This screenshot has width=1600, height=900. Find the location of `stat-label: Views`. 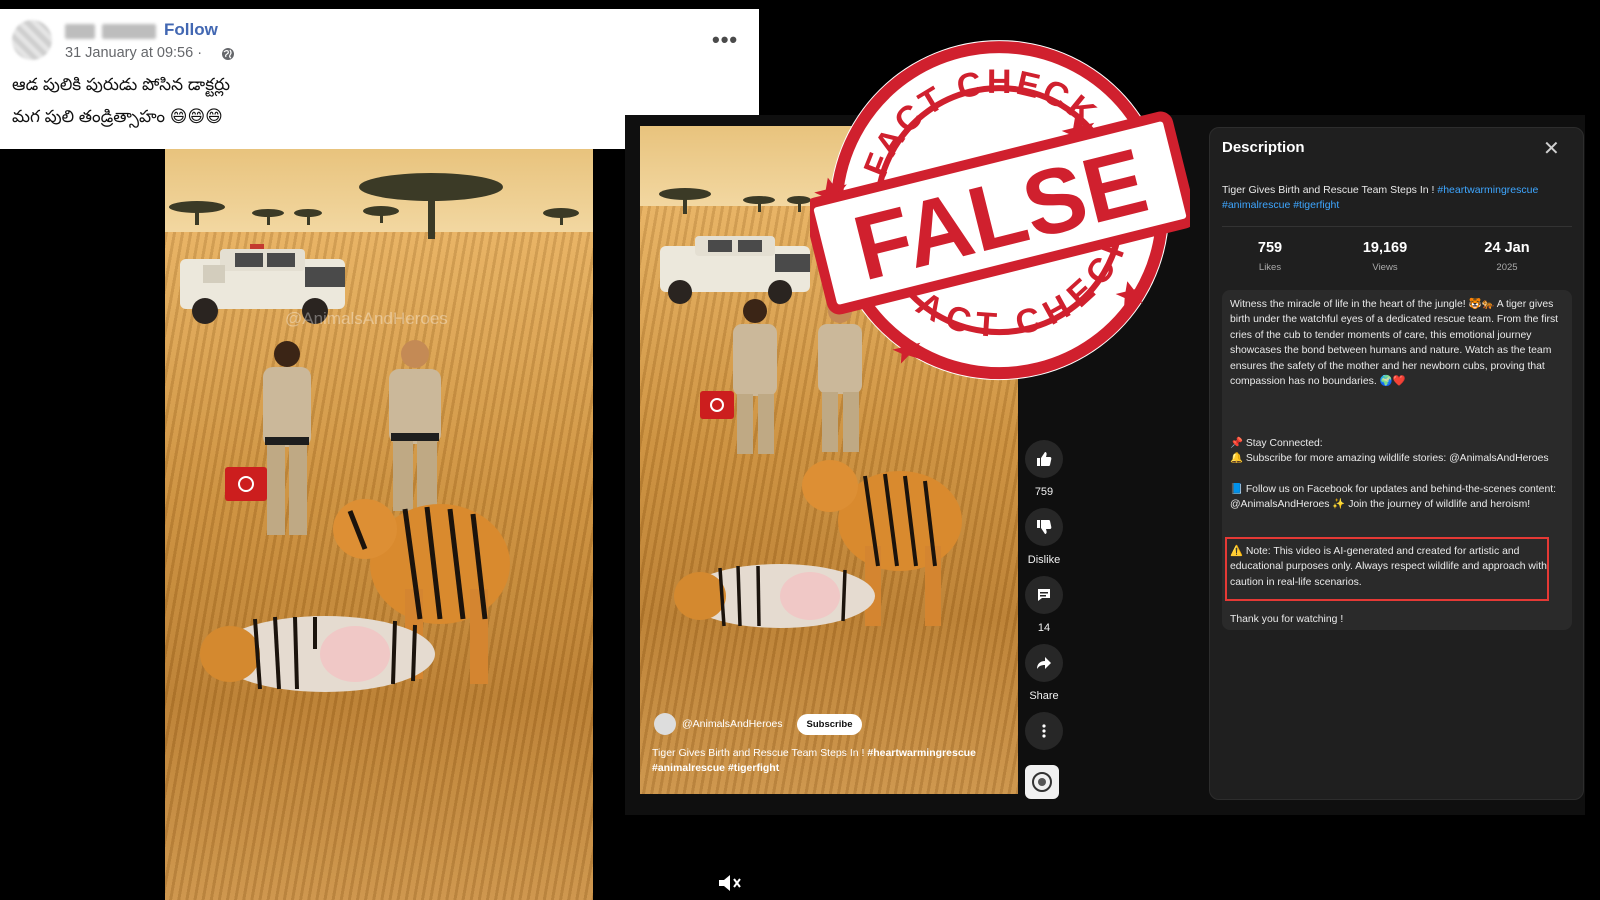

stat-label: Views is located at coordinates (1385, 267).